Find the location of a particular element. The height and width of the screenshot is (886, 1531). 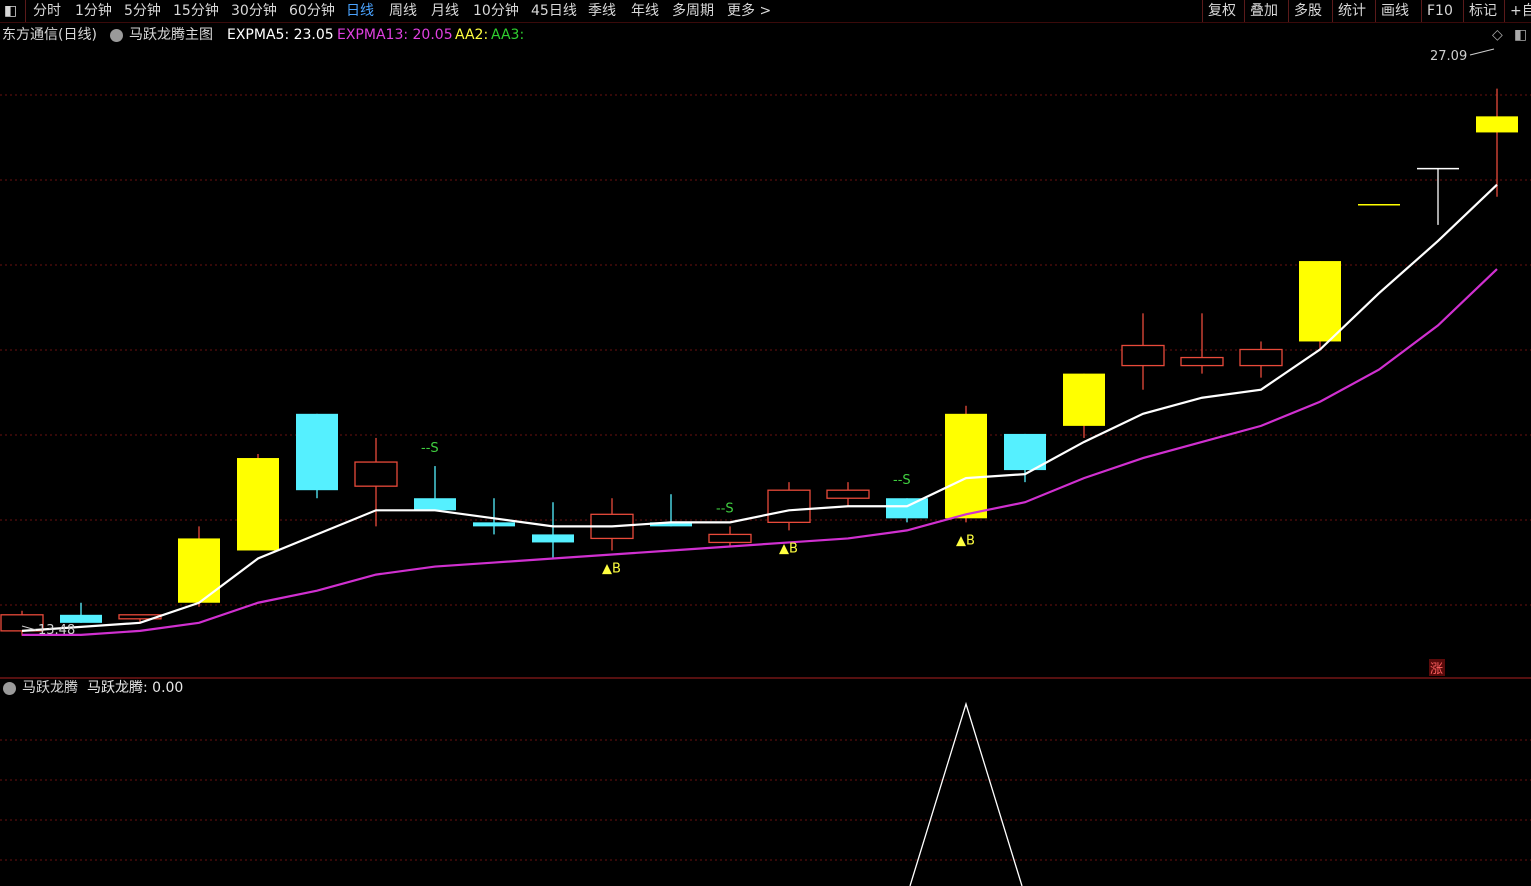

low-price-label: 13.48 is located at coordinates (56, 630).